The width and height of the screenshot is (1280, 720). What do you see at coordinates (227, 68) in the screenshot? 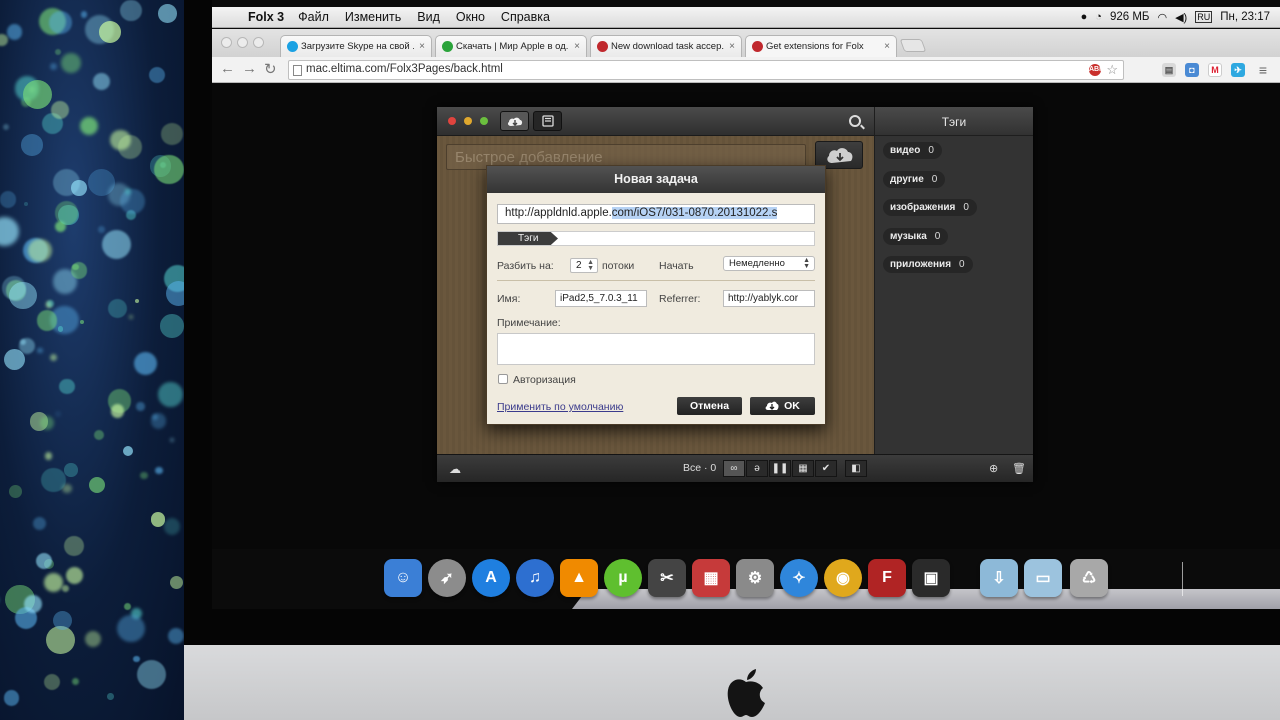
I see `back-arrow-icon: ←` at bounding box center [227, 68].